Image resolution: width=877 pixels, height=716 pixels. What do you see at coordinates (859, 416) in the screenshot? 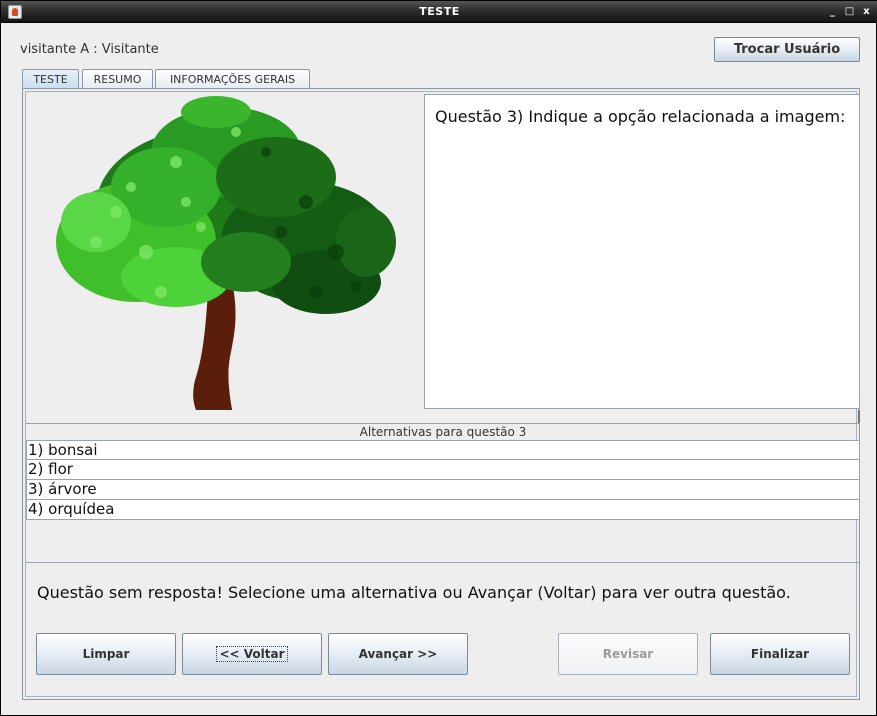
I see `resize-handle` at bounding box center [859, 416].